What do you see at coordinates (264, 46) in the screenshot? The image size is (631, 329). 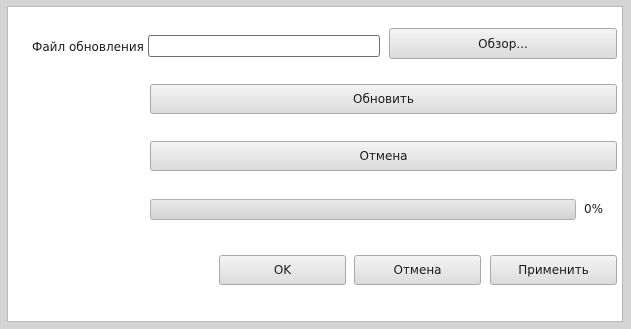 I see `file-path-input` at bounding box center [264, 46].